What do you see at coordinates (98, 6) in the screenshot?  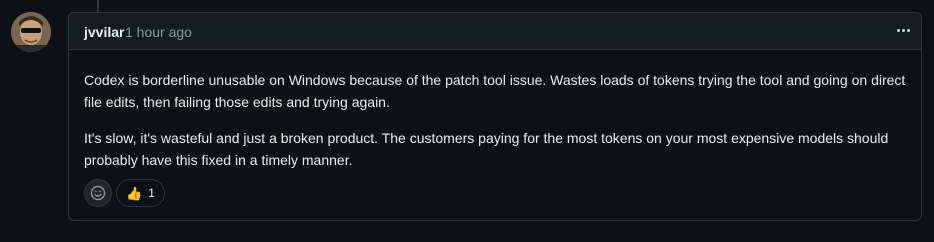 I see `timeline-connector` at bounding box center [98, 6].